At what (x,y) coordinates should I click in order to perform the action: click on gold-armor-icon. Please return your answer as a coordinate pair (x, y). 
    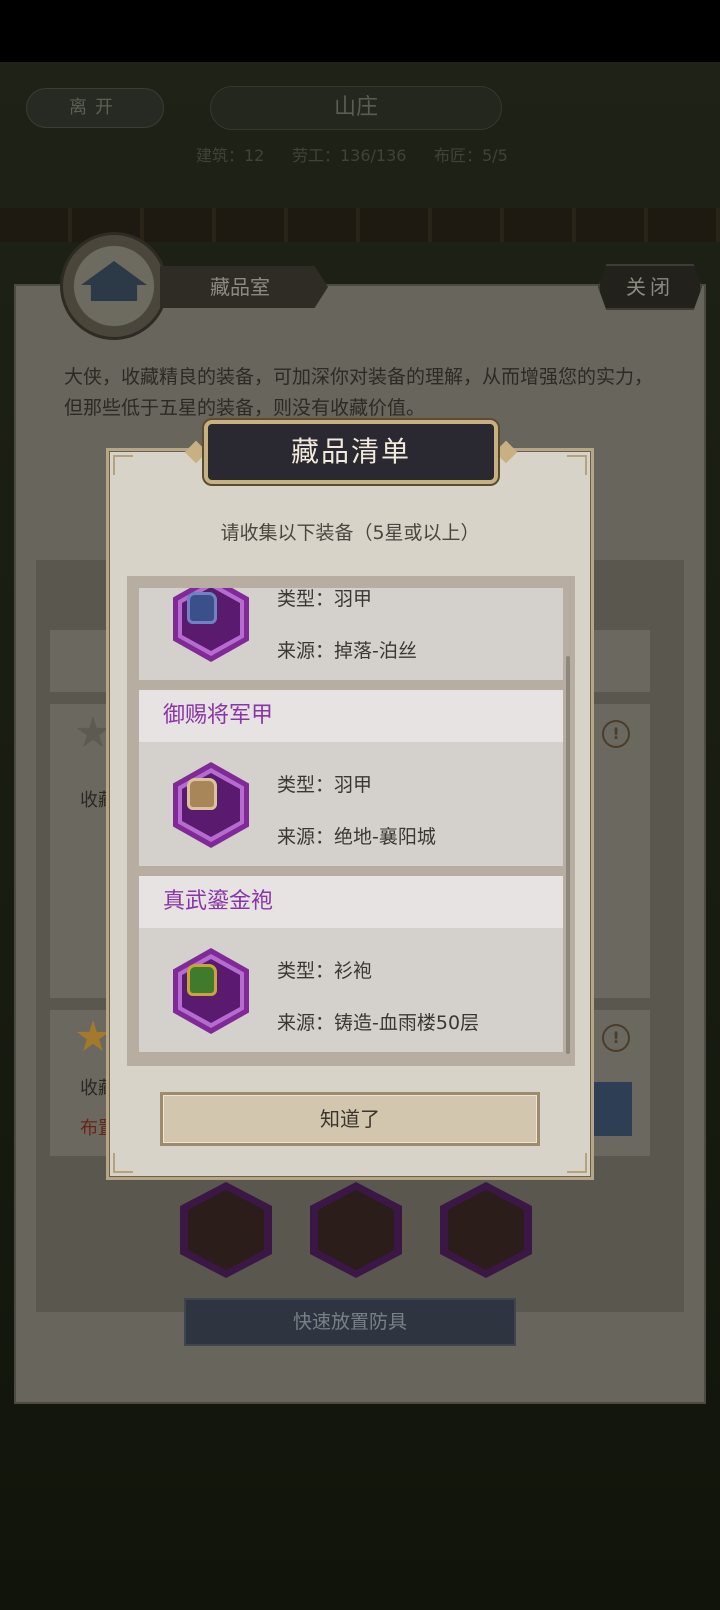
    Looking at the image, I should click on (211, 805).